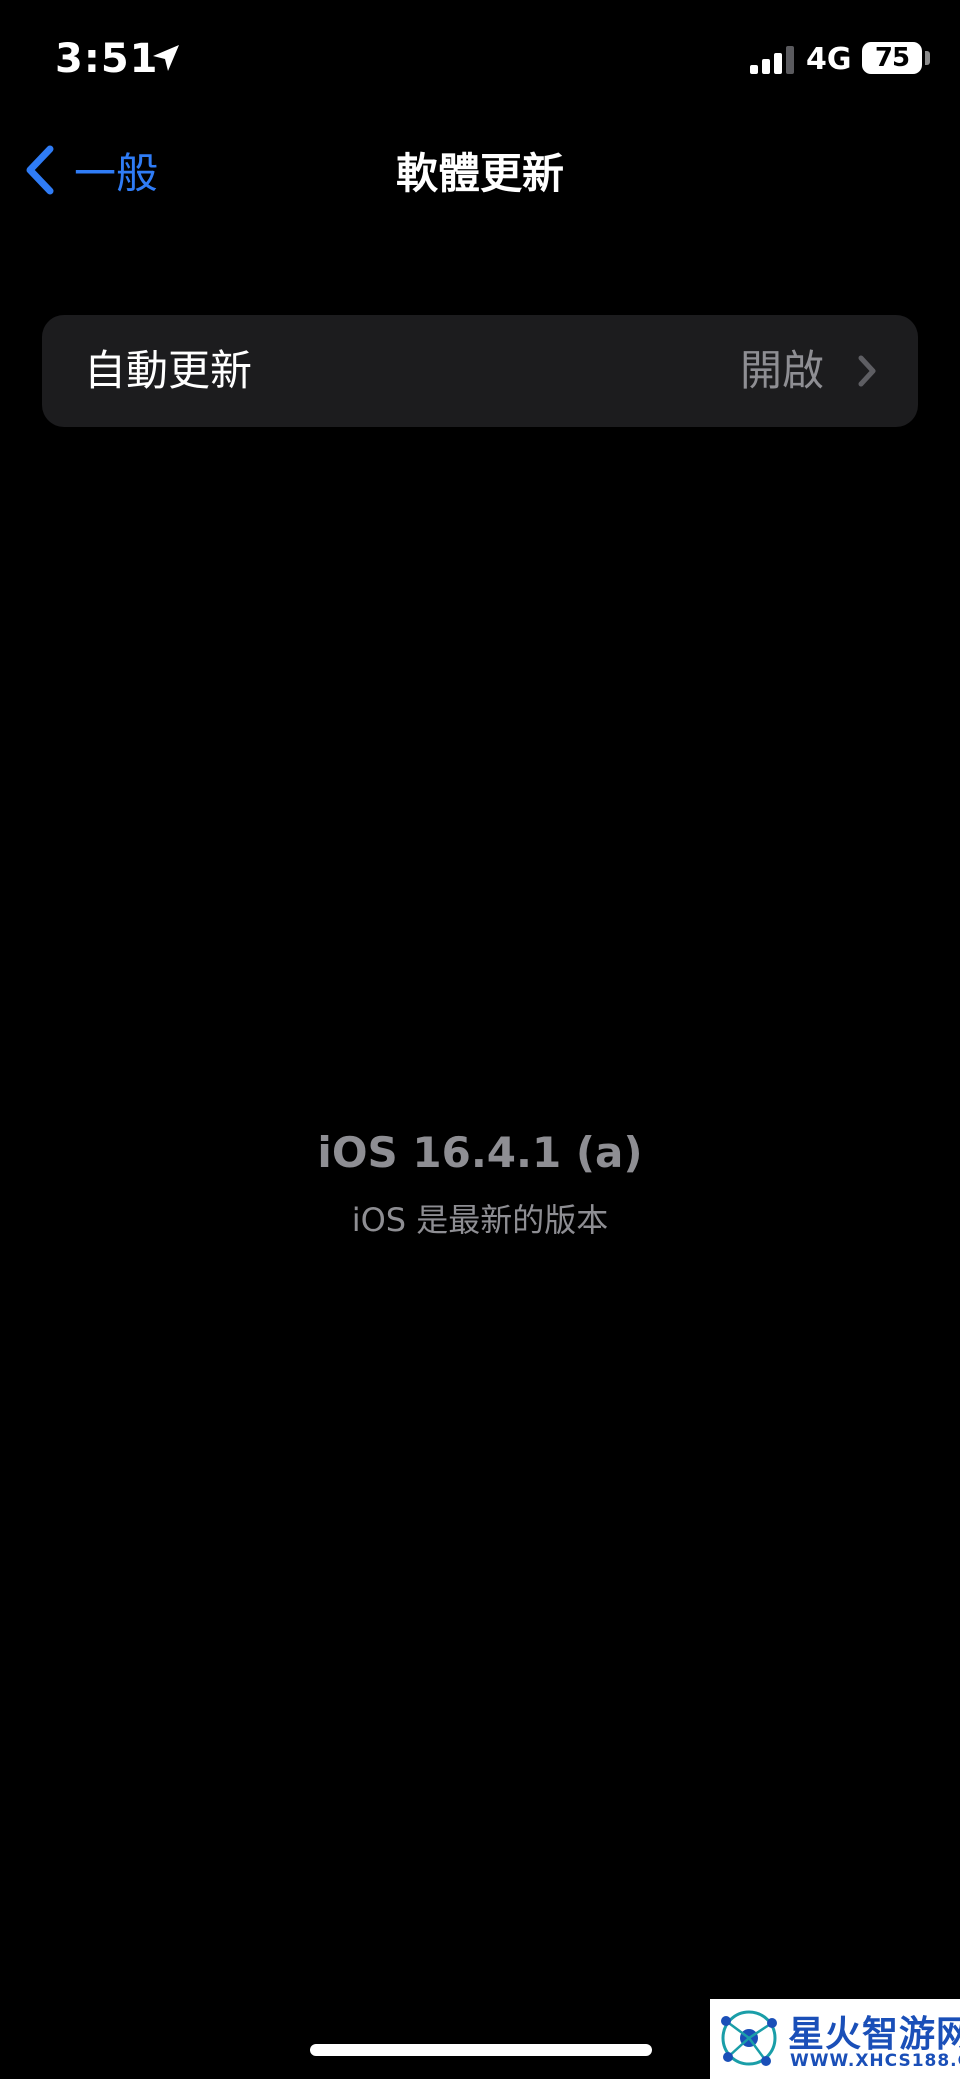 The width and height of the screenshot is (960, 2079). I want to click on network-type: 4G, so click(829, 59).